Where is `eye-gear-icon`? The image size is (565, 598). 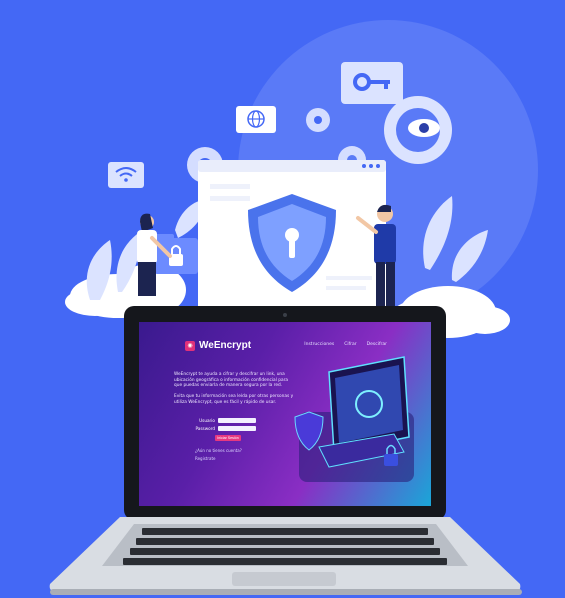
eye-gear-icon is located at coordinates (418, 130).